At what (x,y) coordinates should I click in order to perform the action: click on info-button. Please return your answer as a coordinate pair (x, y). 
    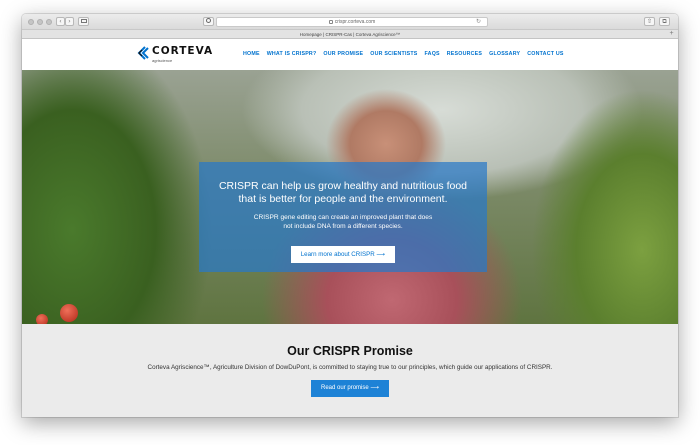
    Looking at the image, I should click on (208, 21).